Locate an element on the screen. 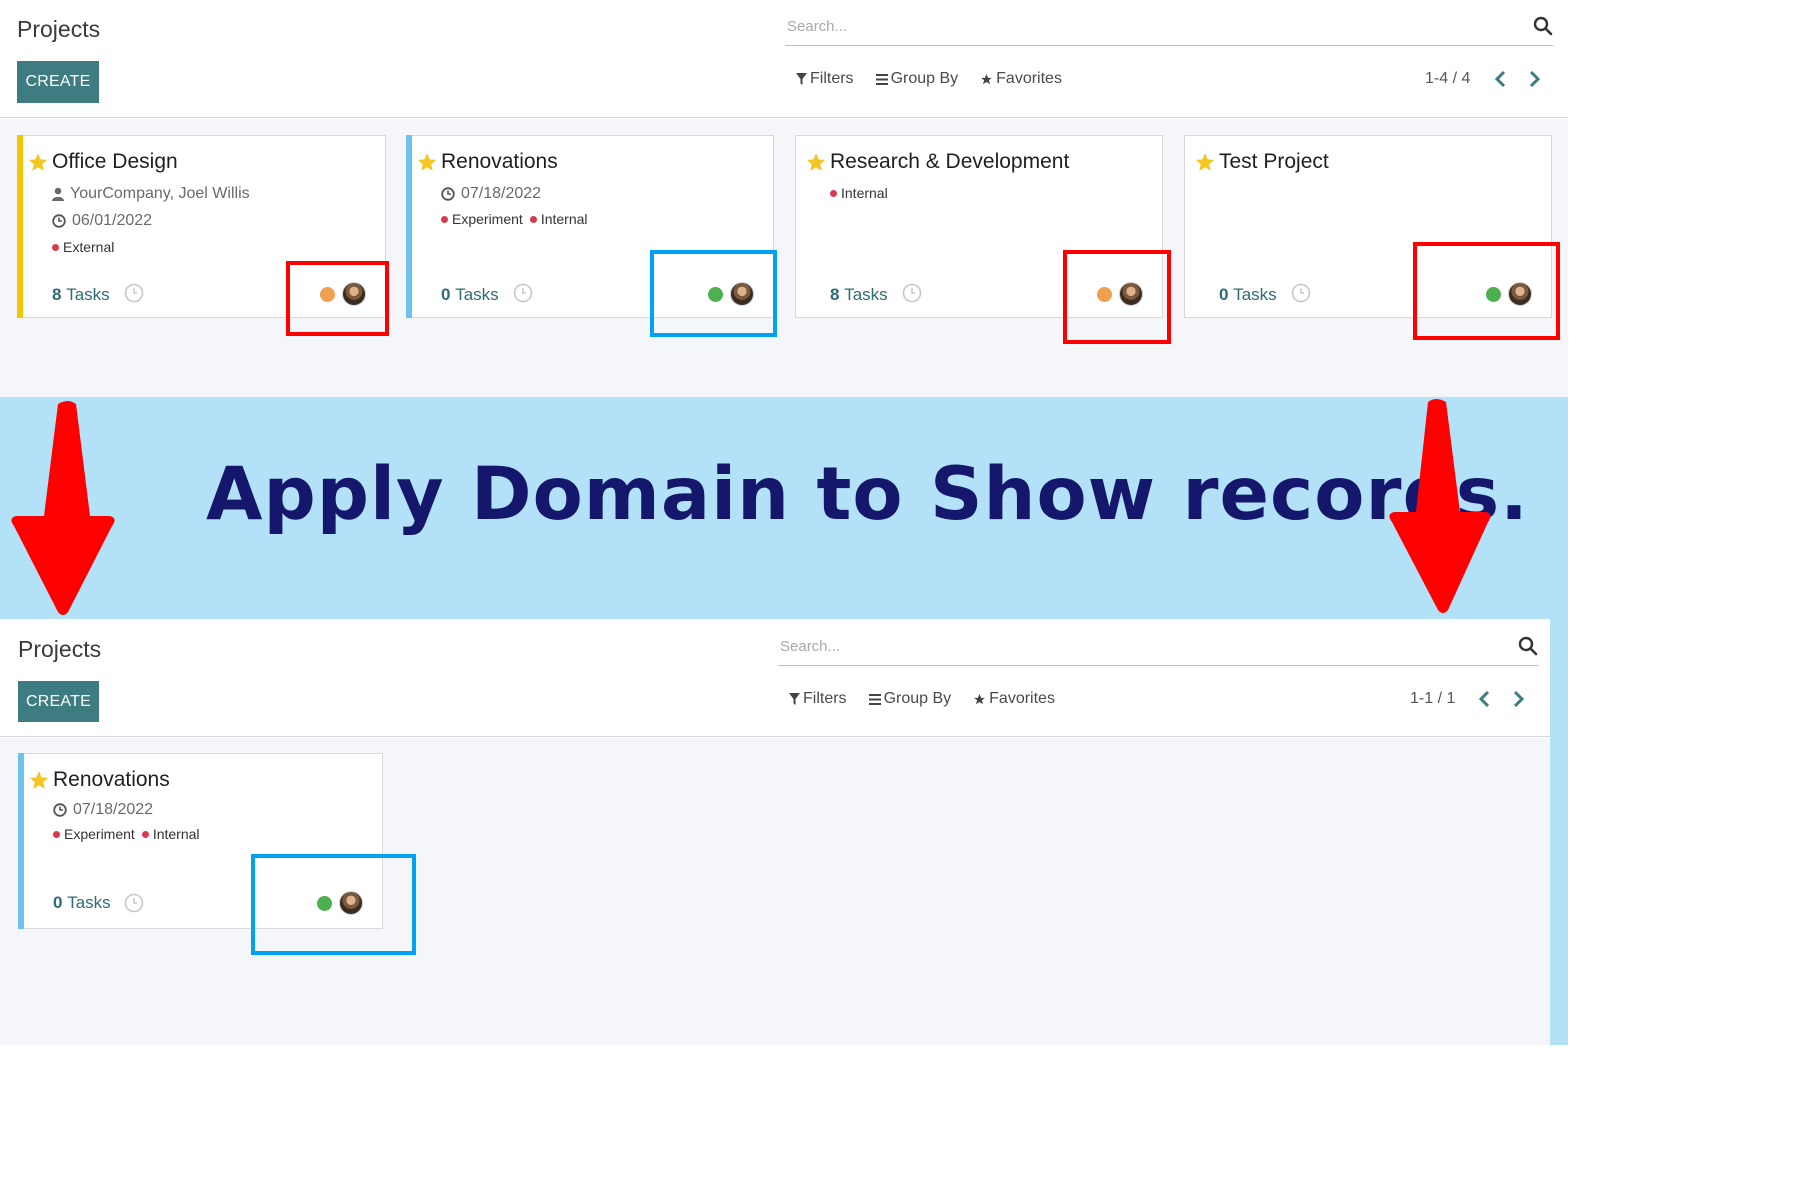 The image size is (1800, 1200). tags-row: Internal is located at coordinates (859, 193).